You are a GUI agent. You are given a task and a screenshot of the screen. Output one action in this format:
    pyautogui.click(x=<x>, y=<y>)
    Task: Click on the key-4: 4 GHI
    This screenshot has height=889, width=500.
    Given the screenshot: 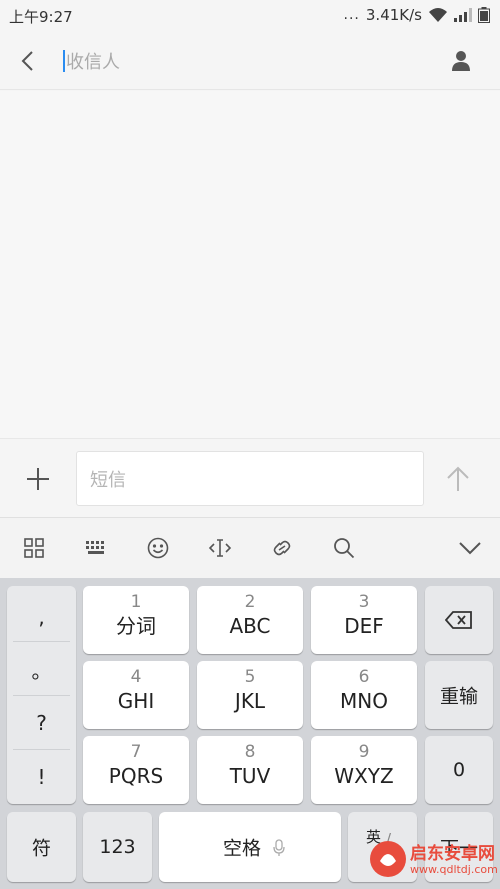 What is the action you would take?
    pyautogui.click(x=136, y=695)
    